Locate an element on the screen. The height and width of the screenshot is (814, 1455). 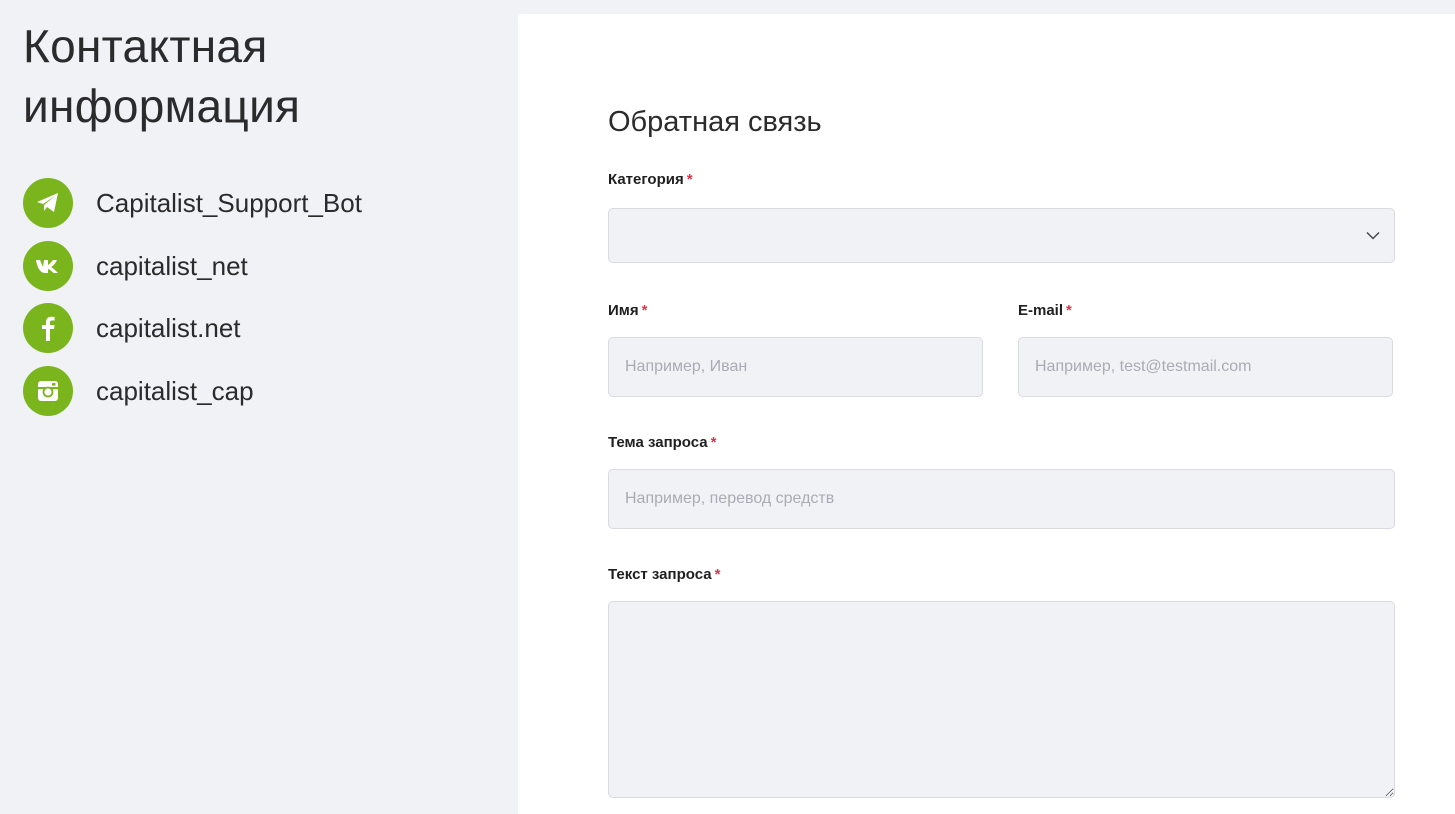
message-label: Текст запроса * is located at coordinates (664, 574).